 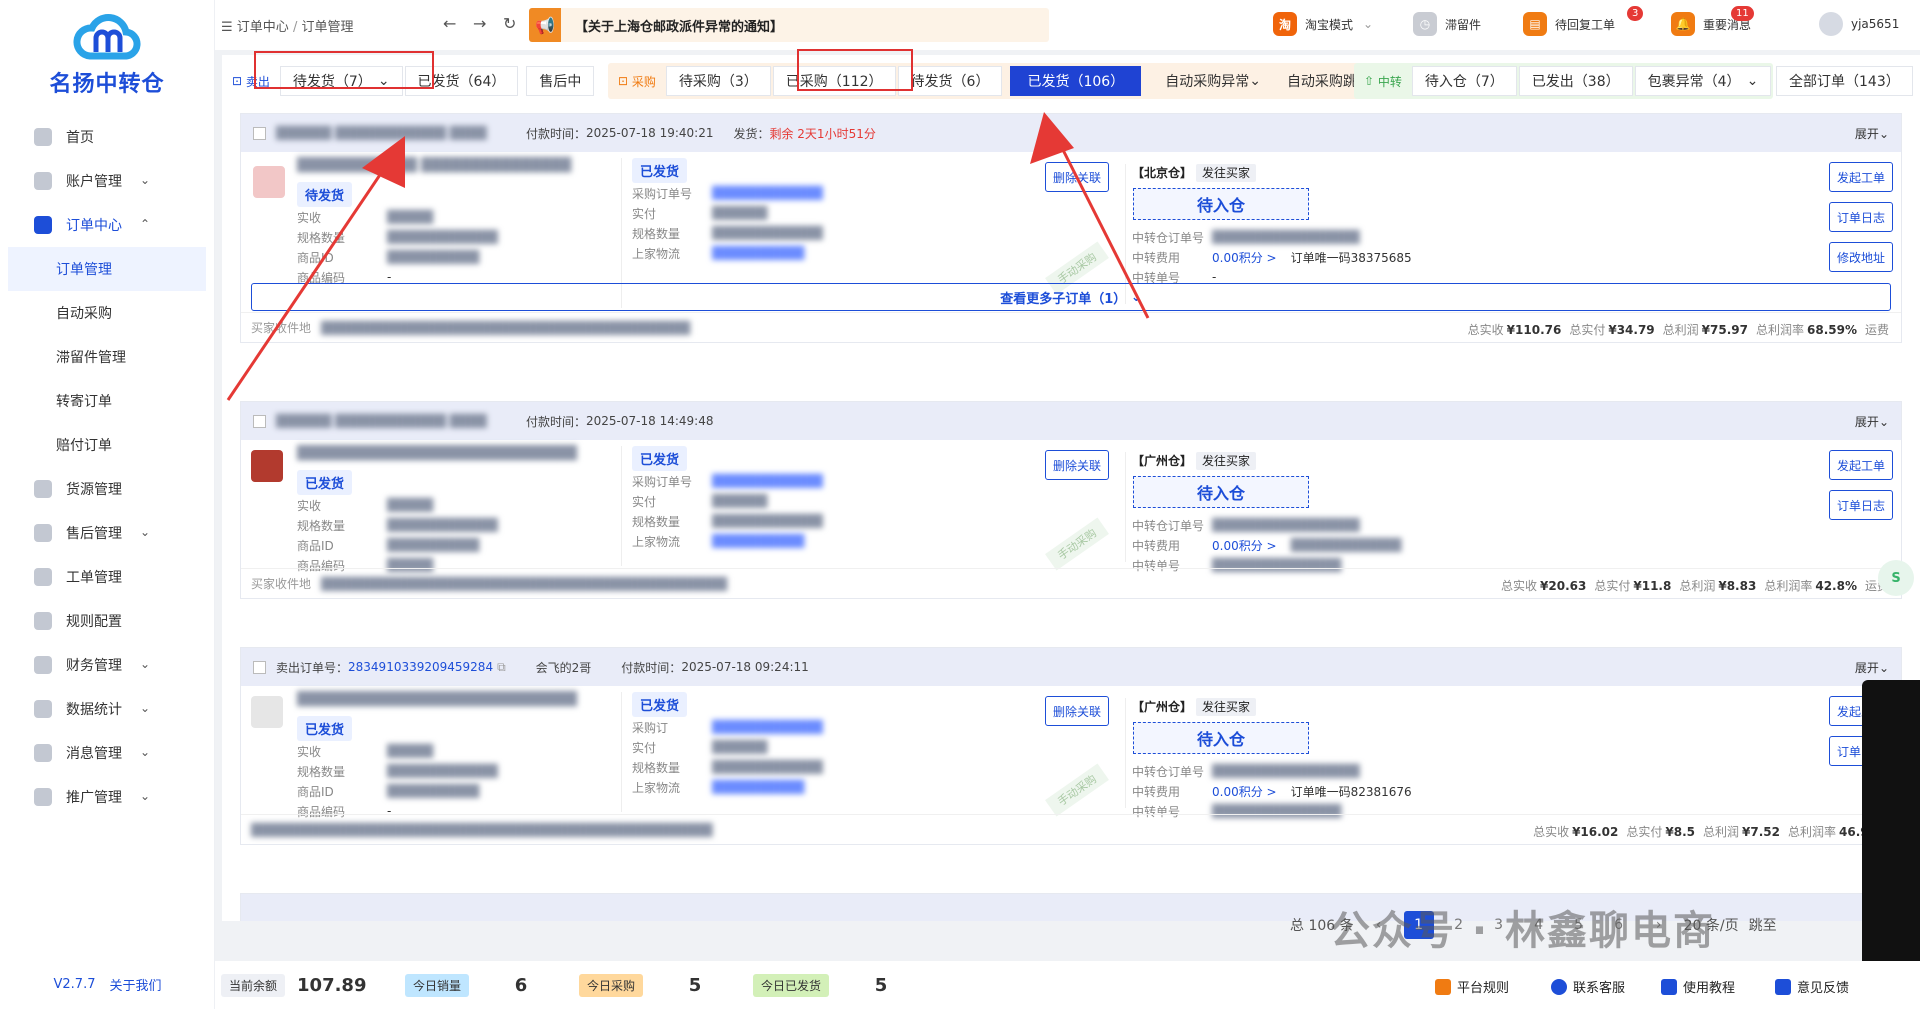 What do you see at coordinates (1472, 986) in the screenshot?
I see `platform-rules-link: 平台规则` at bounding box center [1472, 986].